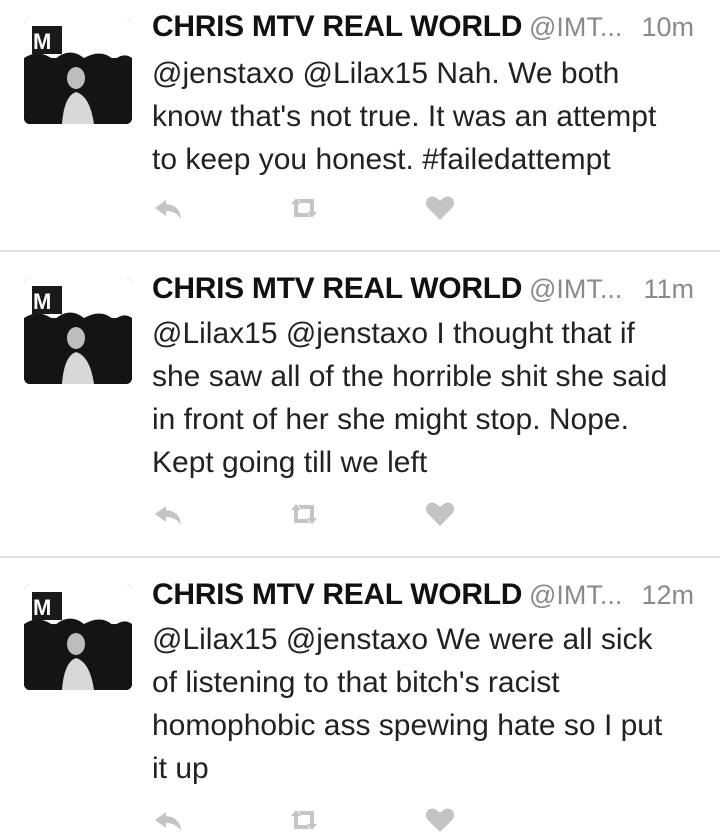 The height and width of the screenshot is (840, 720). What do you see at coordinates (393, 333) in the screenshot?
I see `tweet-text-line: @Lilax15 @jenstaxo I thought that if` at bounding box center [393, 333].